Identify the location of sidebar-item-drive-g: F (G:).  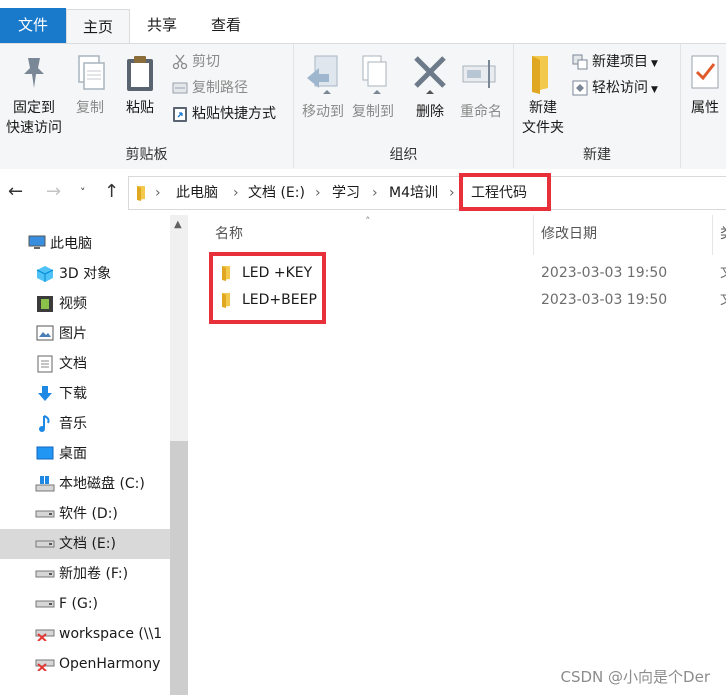
(85, 604).